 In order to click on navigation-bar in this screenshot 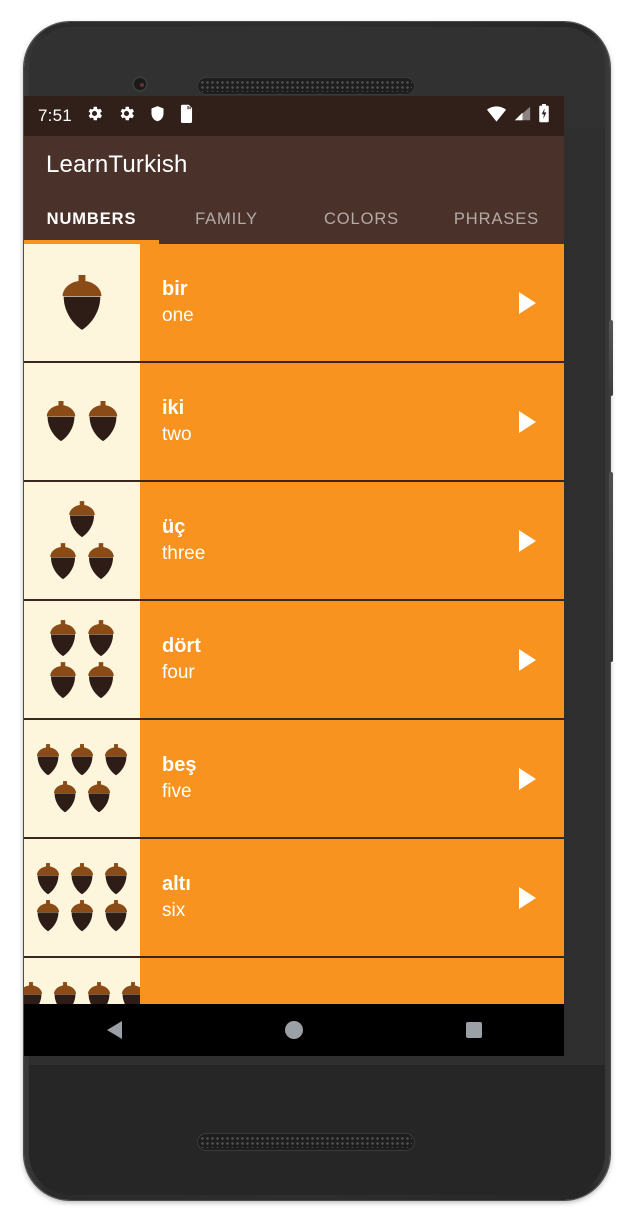, I will do `click(294, 1030)`.